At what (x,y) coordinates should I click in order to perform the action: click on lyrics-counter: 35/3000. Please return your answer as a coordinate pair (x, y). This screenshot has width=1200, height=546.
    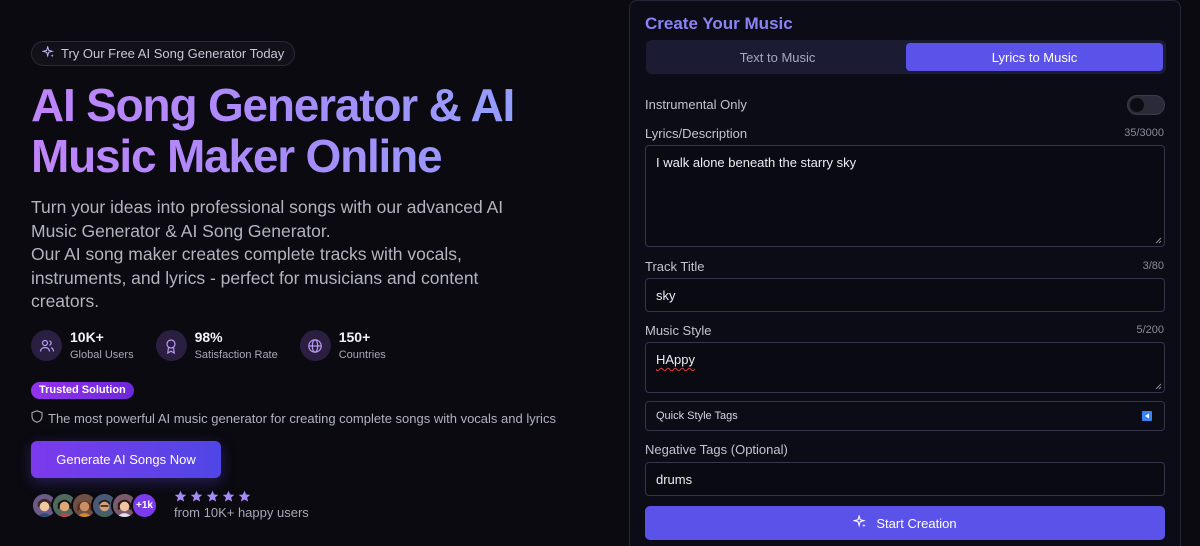
    Looking at the image, I should click on (1144, 133).